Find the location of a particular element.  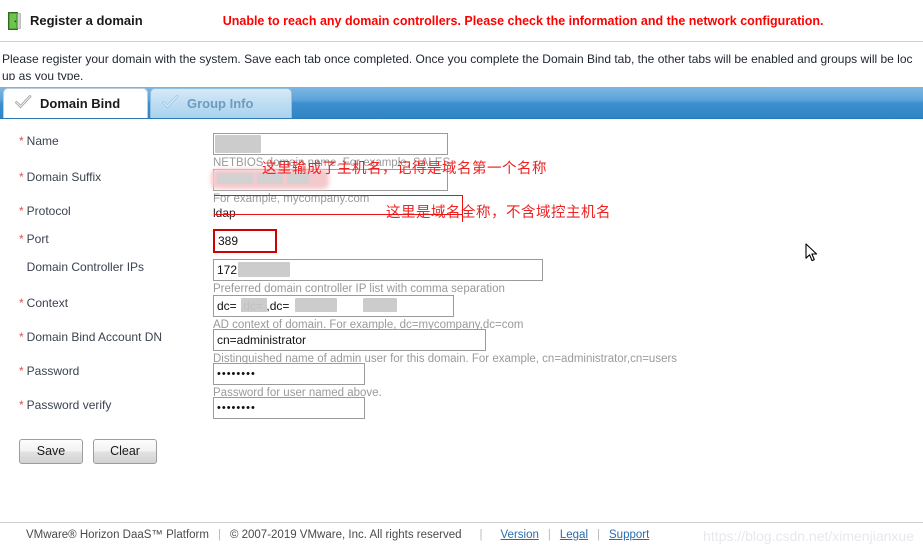

form-row-password-verify: * Password verify •••••••• is located at coordinates (461, 411).